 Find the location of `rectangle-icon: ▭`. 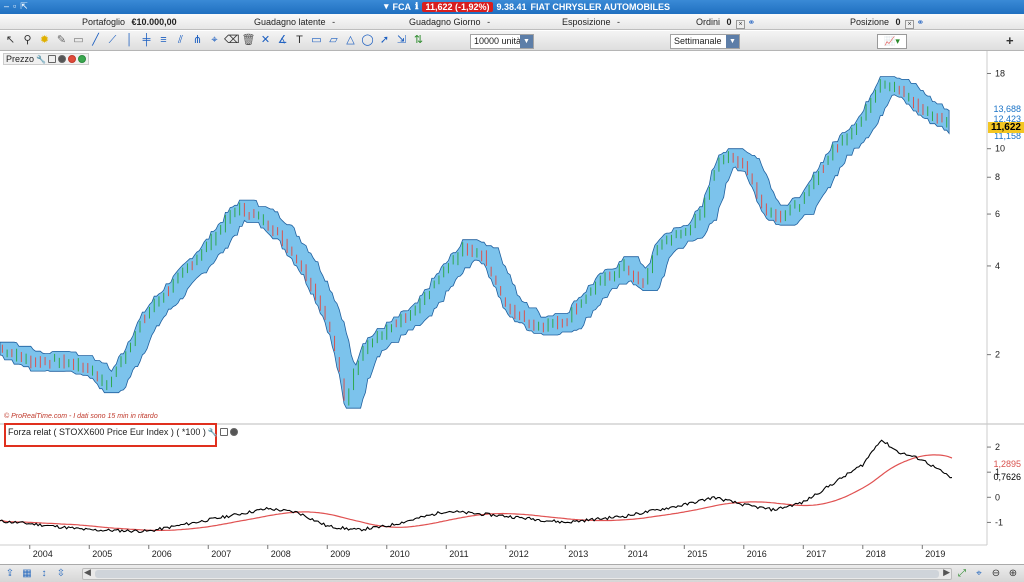

rectangle-icon: ▭ is located at coordinates (316, 40).